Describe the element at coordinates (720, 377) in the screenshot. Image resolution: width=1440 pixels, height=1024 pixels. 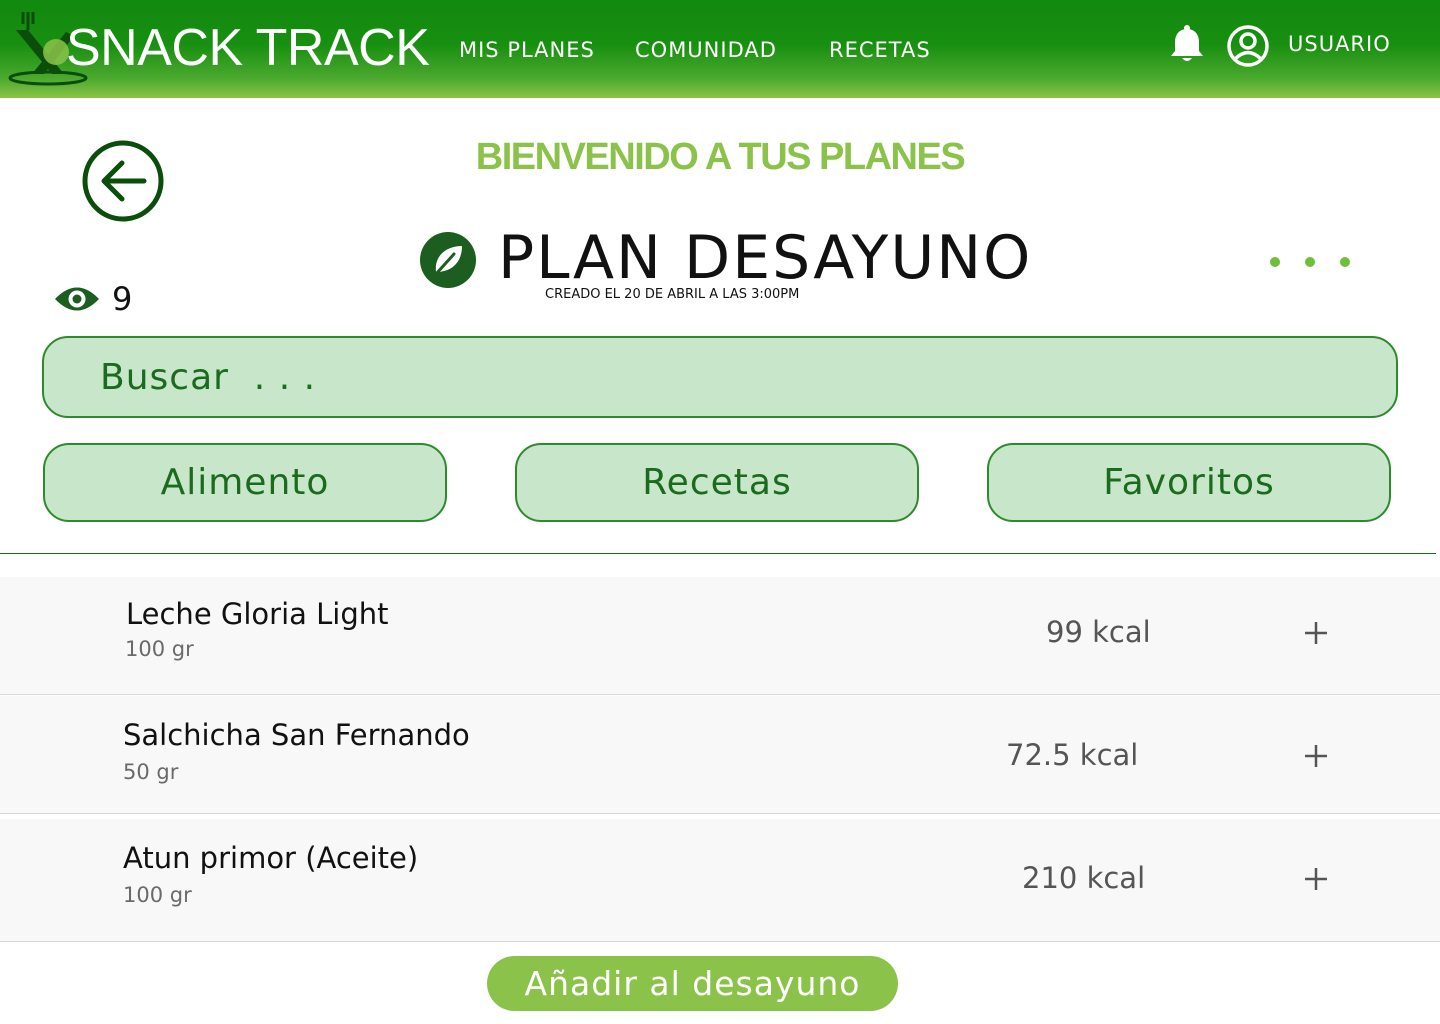
I see `search-input` at that location.